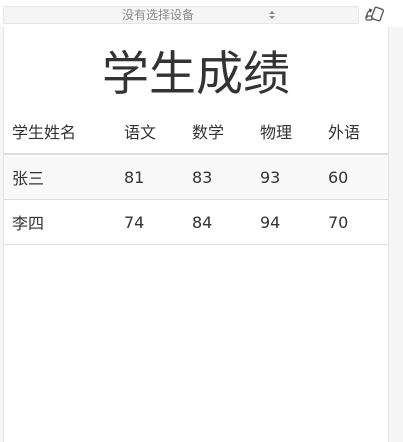 The height and width of the screenshot is (442, 403). Describe the element at coordinates (134, 177) in the screenshot. I see `cell-chinese: 81` at that location.